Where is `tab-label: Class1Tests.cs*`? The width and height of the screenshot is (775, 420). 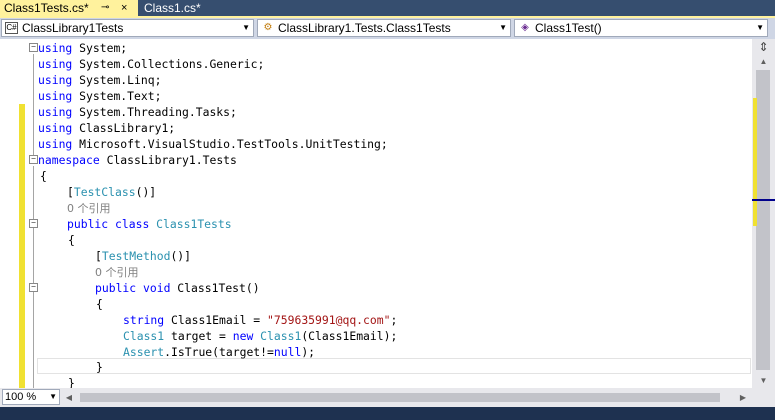
tab-label: Class1Tests.cs* is located at coordinates (46, 8).